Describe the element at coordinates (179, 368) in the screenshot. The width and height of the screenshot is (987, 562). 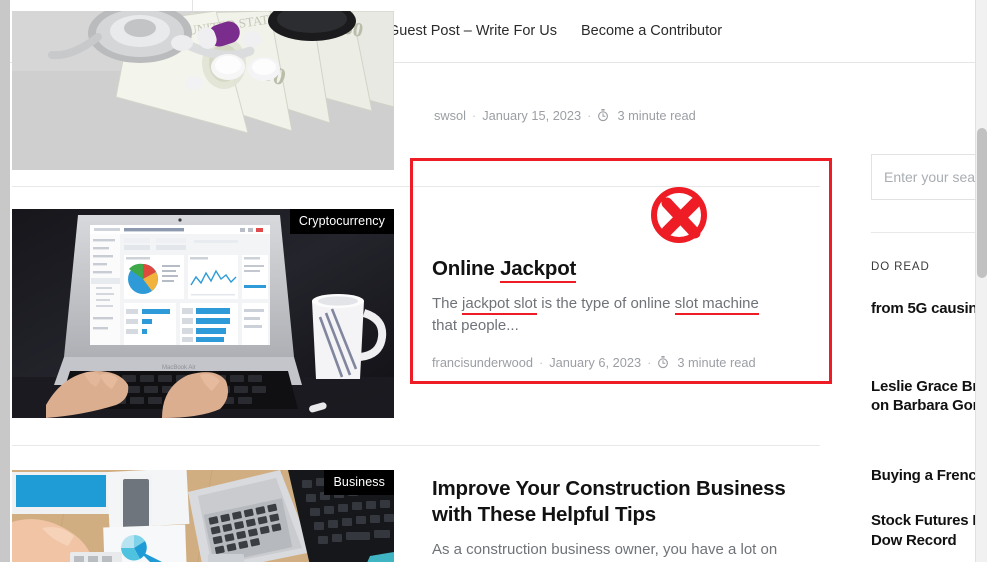
I see `svg-text: MacBook Air` at that location.